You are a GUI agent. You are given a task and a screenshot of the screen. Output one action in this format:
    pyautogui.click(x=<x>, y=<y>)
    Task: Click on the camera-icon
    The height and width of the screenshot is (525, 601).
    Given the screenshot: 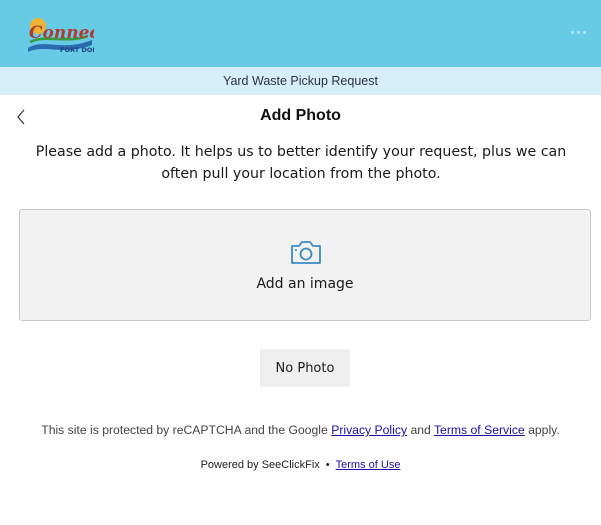 What is the action you would take?
    pyautogui.click(x=306, y=252)
    